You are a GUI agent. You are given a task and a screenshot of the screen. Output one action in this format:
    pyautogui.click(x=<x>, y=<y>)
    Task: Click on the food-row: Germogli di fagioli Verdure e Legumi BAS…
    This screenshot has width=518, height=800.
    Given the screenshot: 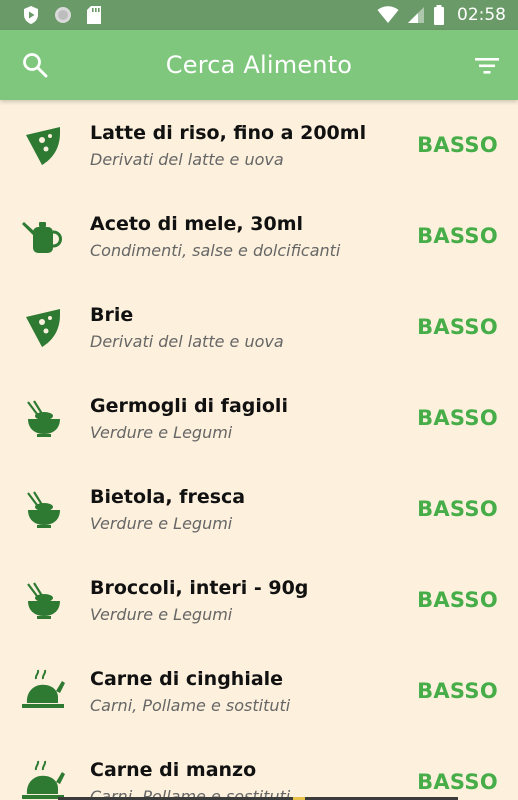 What is the action you would take?
    pyautogui.click(x=259, y=418)
    